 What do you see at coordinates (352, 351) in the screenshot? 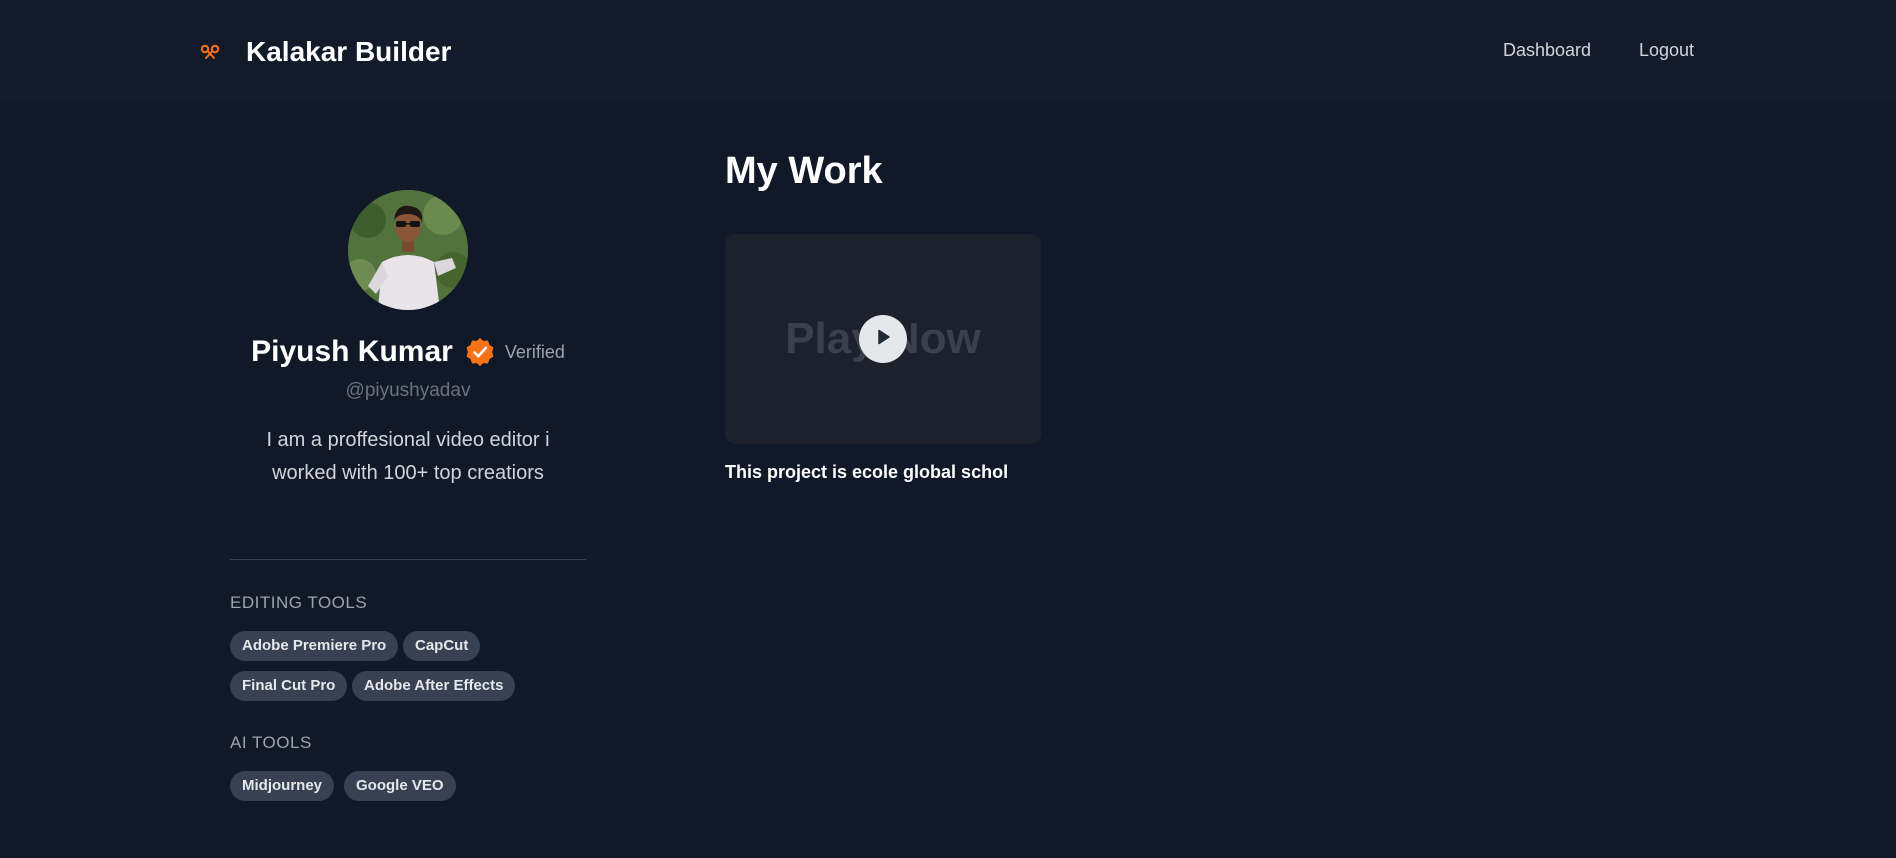
I see `profile-name: Piyush Kumar` at bounding box center [352, 351].